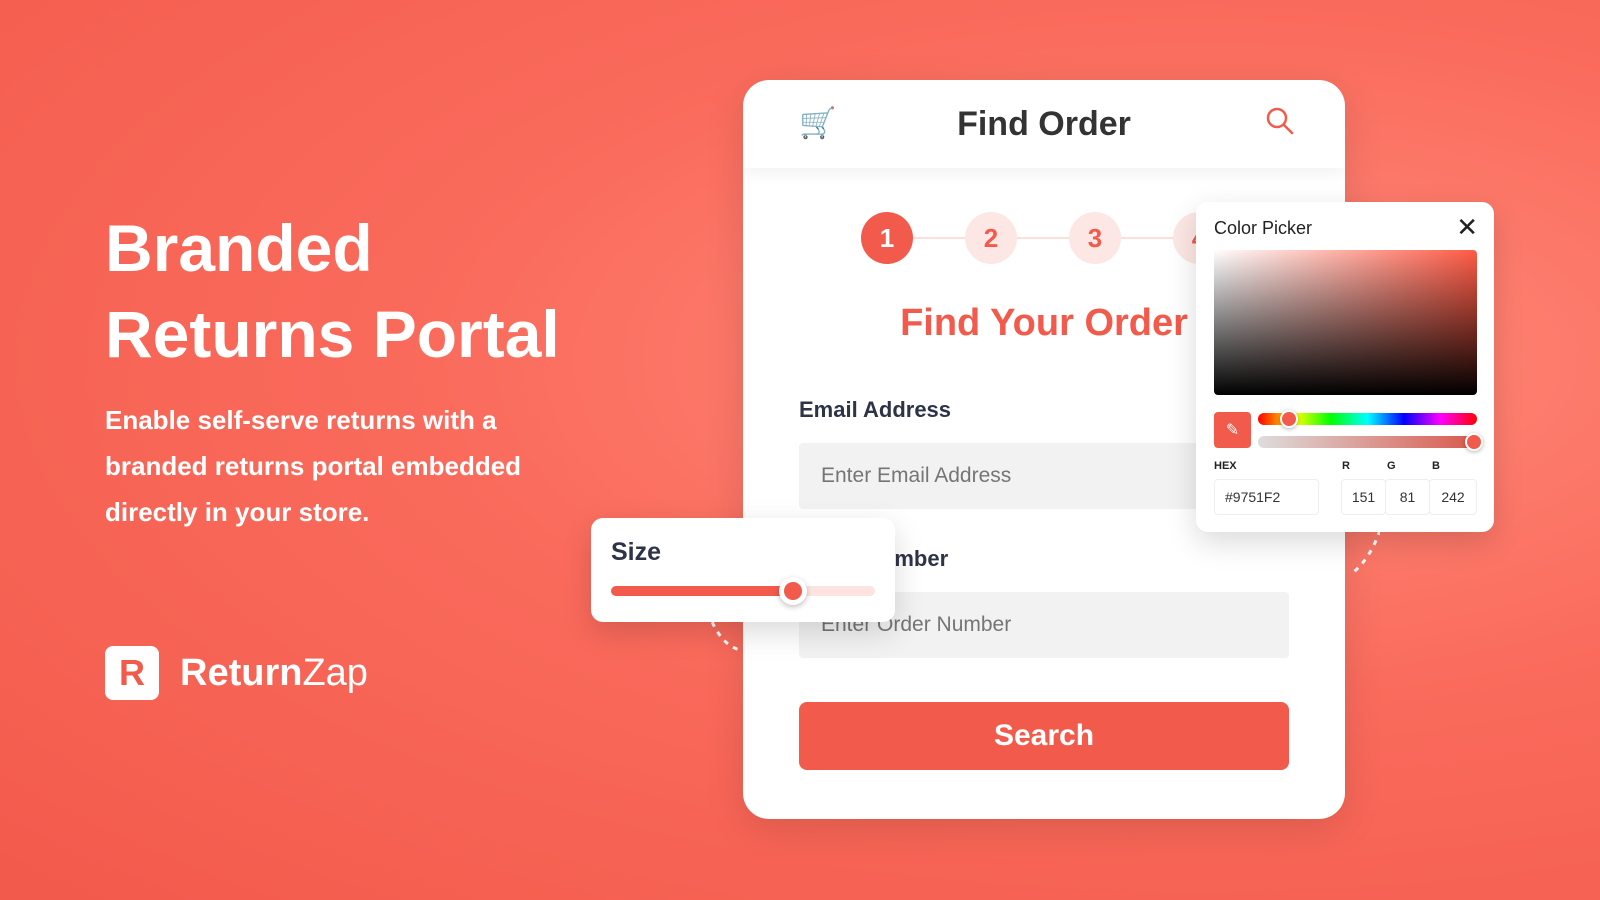 This screenshot has height=900, width=1600. Describe the element at coordinates (1225, 466) in the screenshot. I see `hex-label: HEX` at that location.